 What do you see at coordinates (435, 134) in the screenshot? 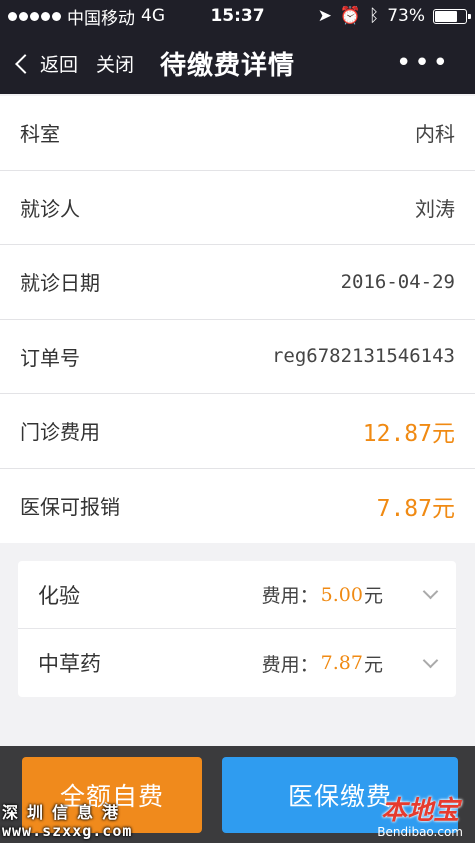
I see `department-value: 内科` at bounding box center [435, 134].